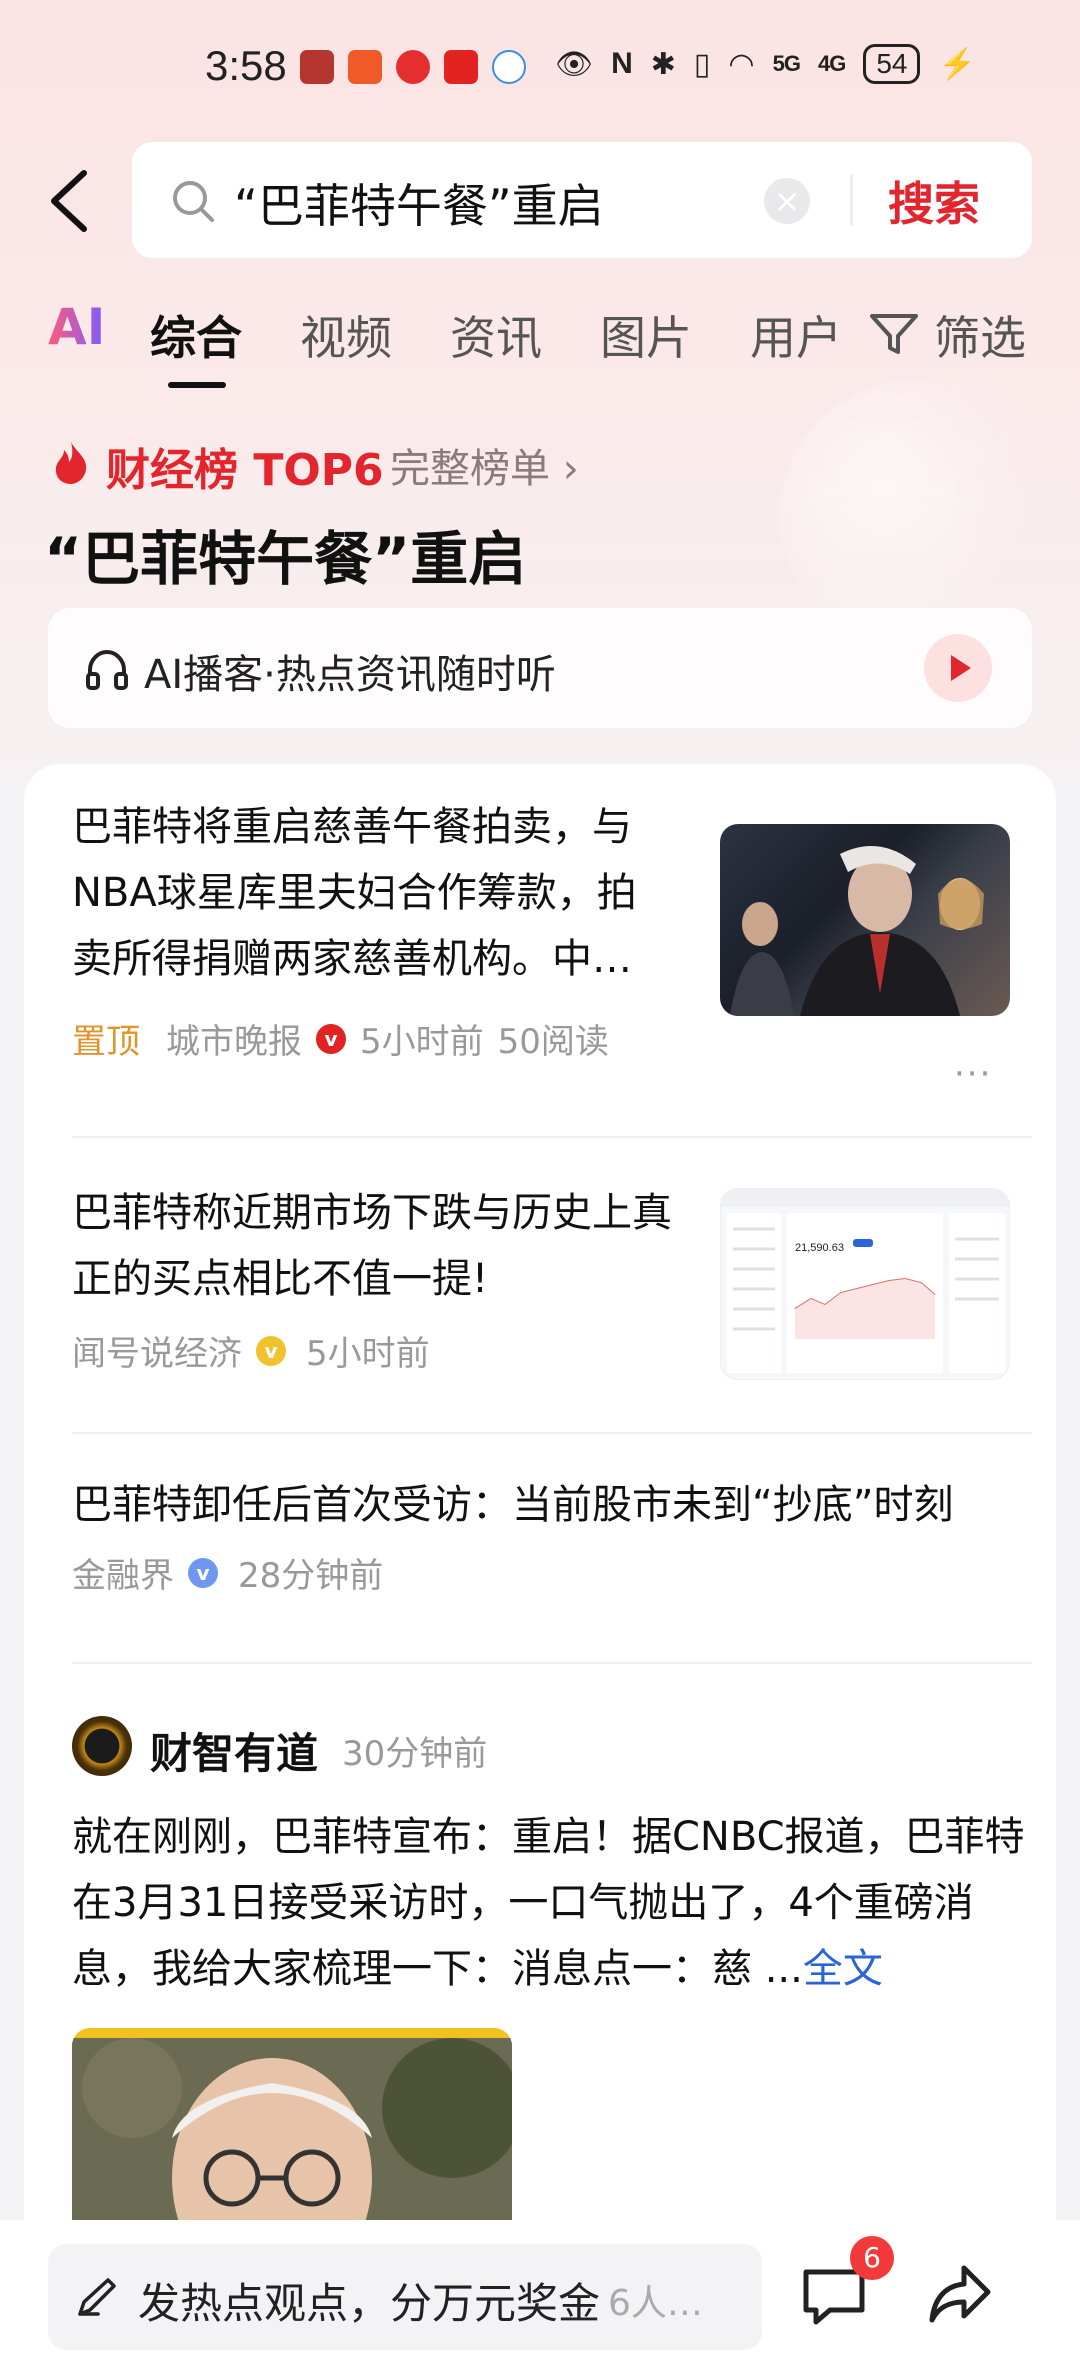 The width and height of the screenshot is (1080, 2376). What do you see at coordinates (765, 64) in the screenshot?
I see `system-icons: 👁 N ✱ ▯ ◠ 5G 4G 54 ⚡` at bounding box center [765, 64].